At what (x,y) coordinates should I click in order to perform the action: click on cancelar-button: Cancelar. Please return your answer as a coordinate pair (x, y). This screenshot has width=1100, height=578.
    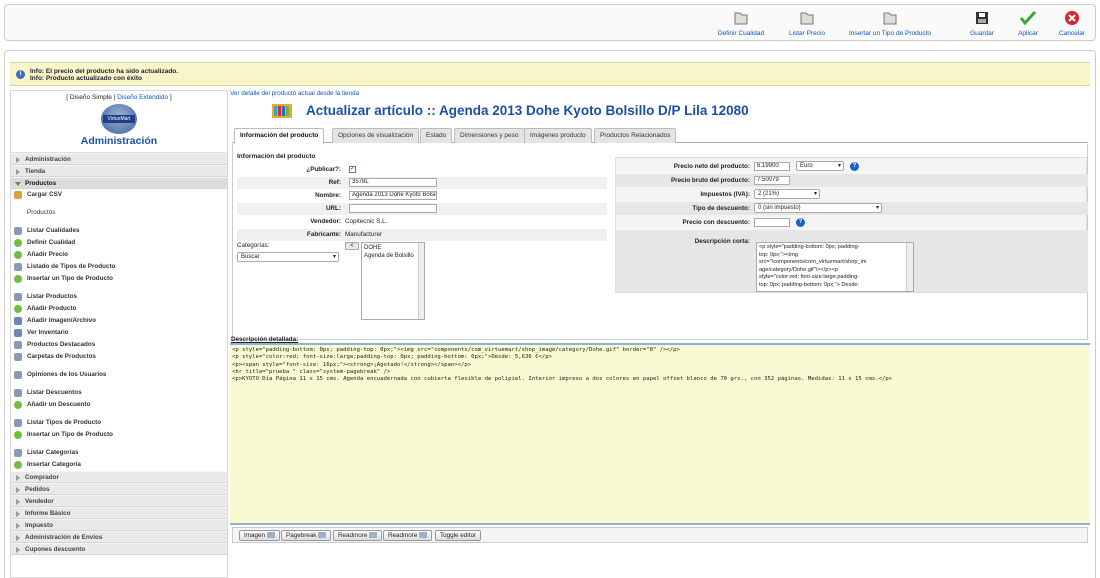
    Looking at the image, I should click on (1072, 24).